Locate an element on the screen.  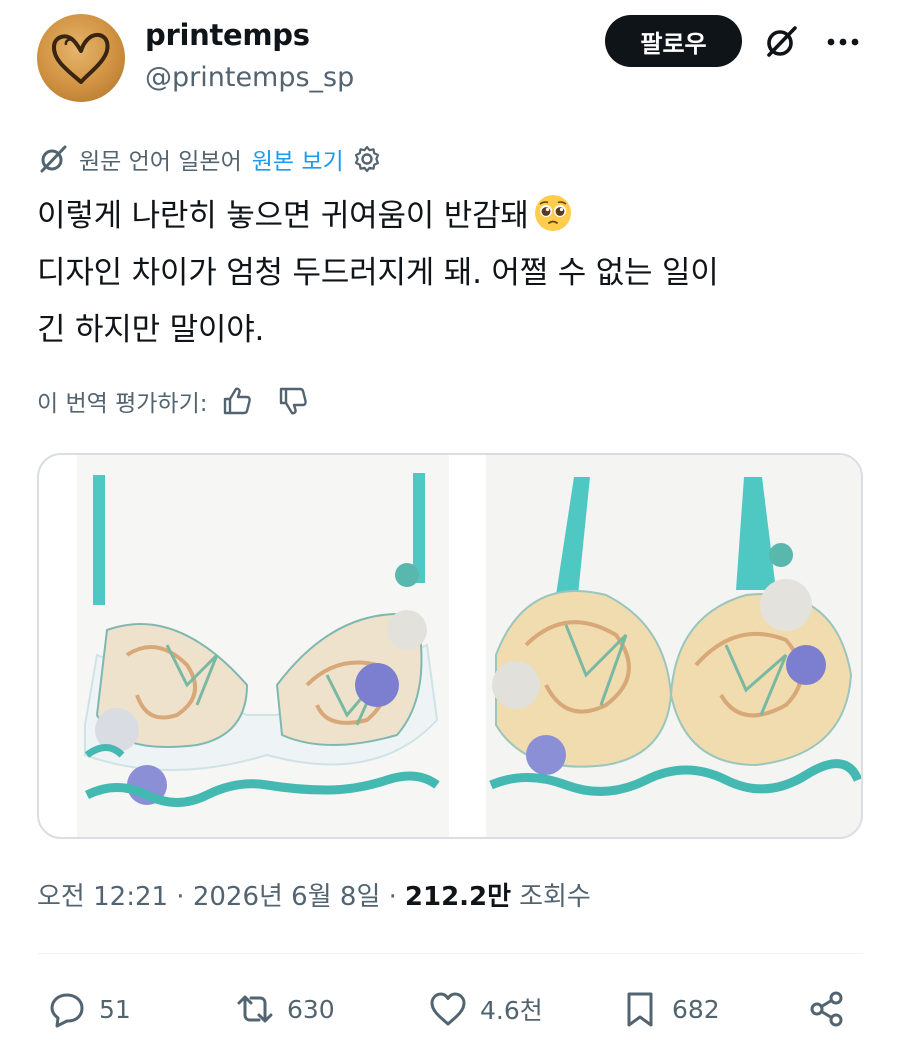
reply-count: 51 is located at coordinates (115, 1009).